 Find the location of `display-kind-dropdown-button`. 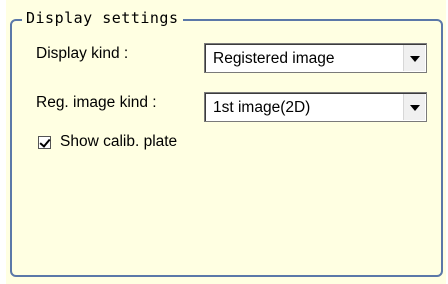

display-kind-dropdown-button is located at coordinates (414, 58).